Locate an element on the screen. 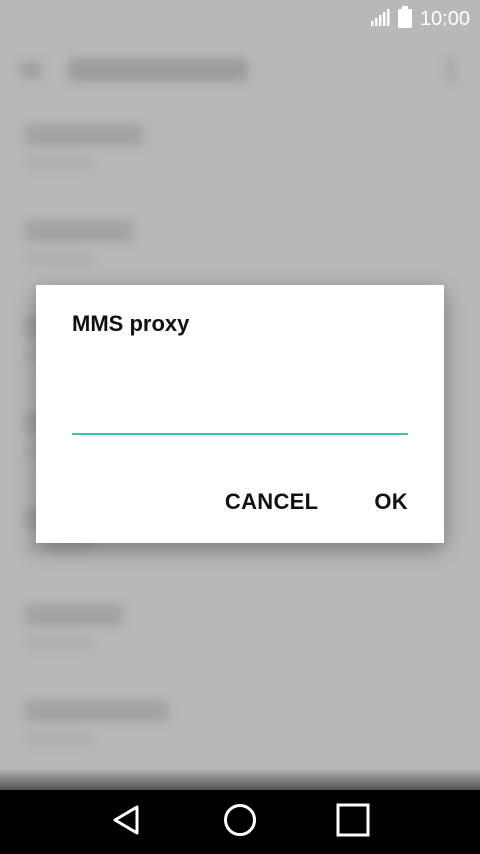 The width and height of the screenshot is (480, 854). mms-proxy-input is located at coordinates (240, 409).